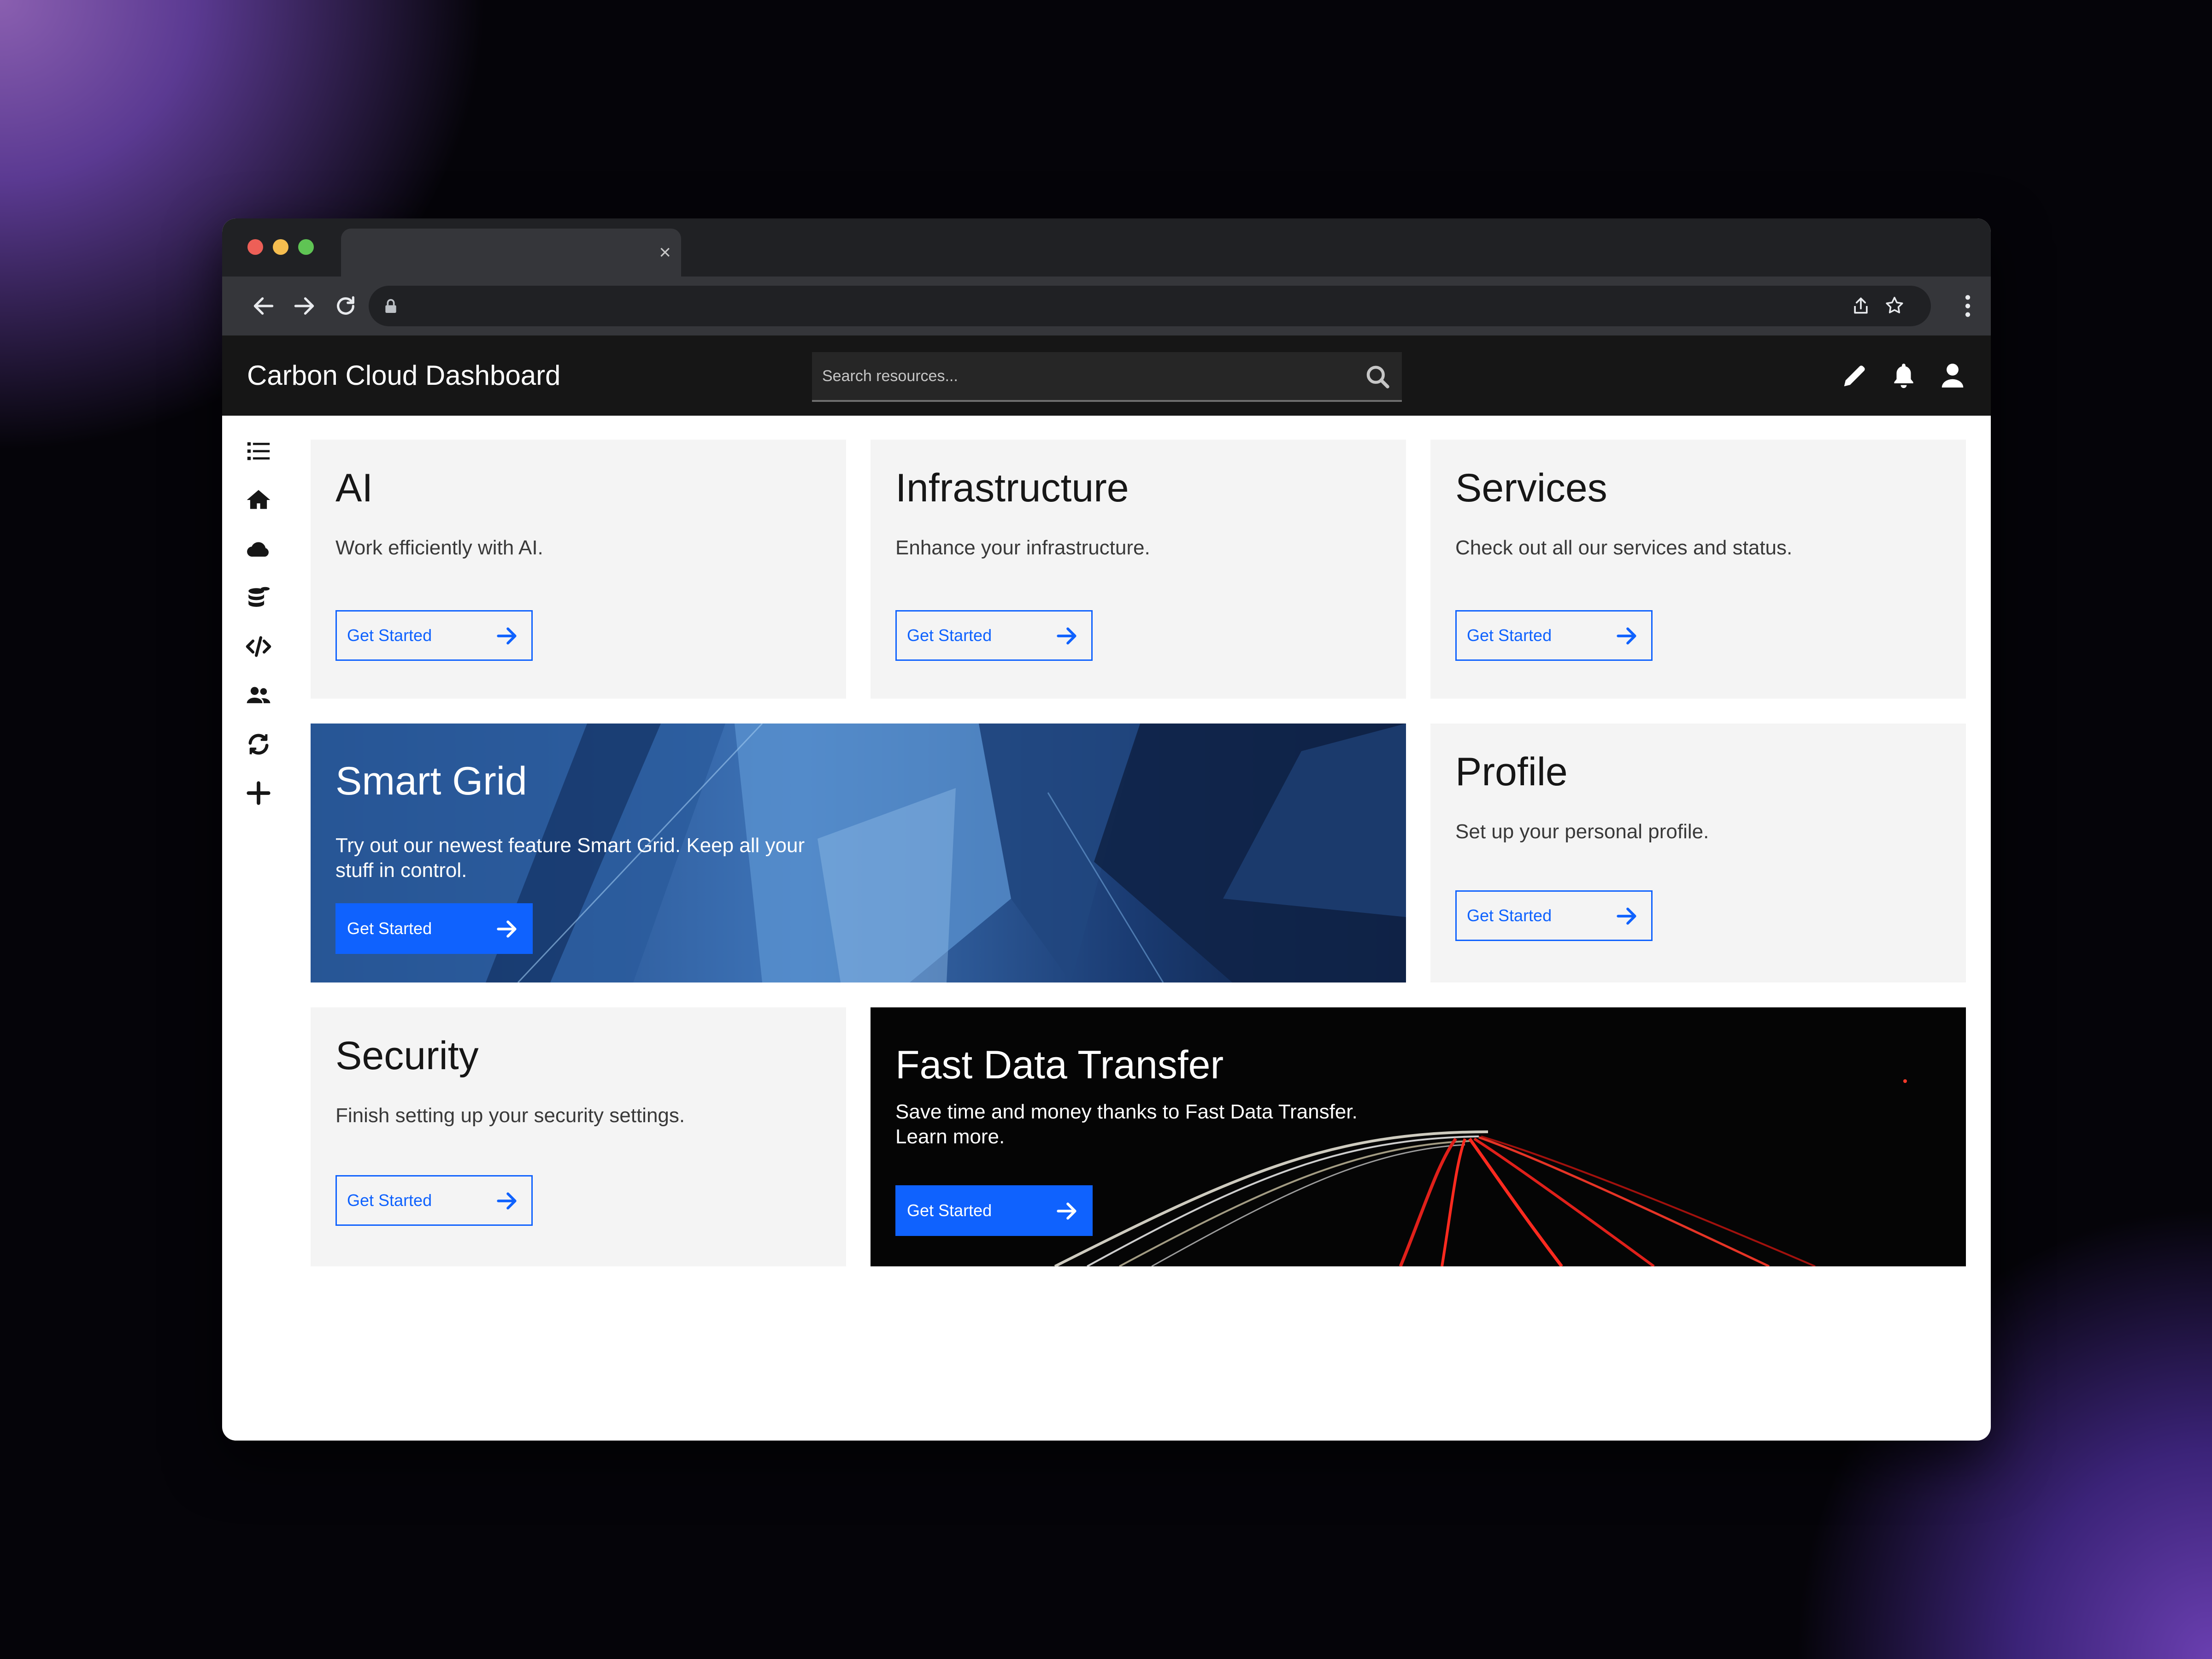 Image resolution: width=2212 pixels, height=1659 pixels. I want to click on security-get-started-button: Get Started, so click(434, 1200).